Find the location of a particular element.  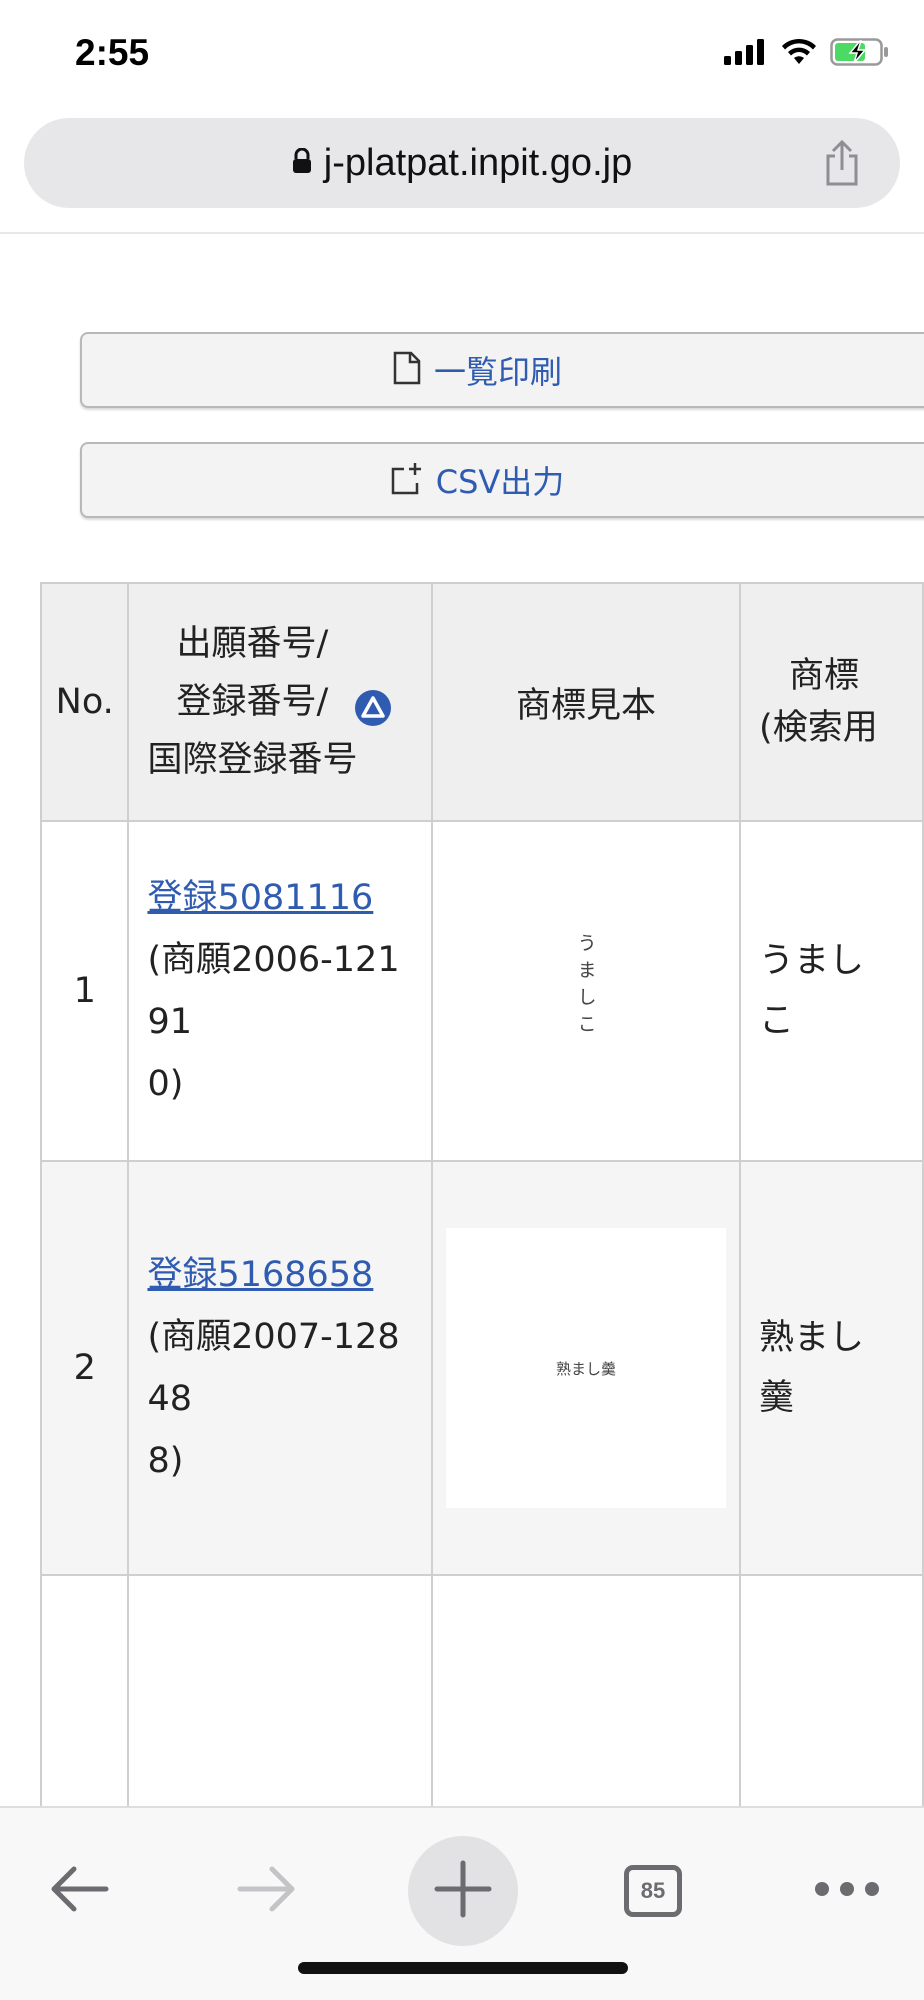

new-tab-button is located at coordinates (463, 1891).